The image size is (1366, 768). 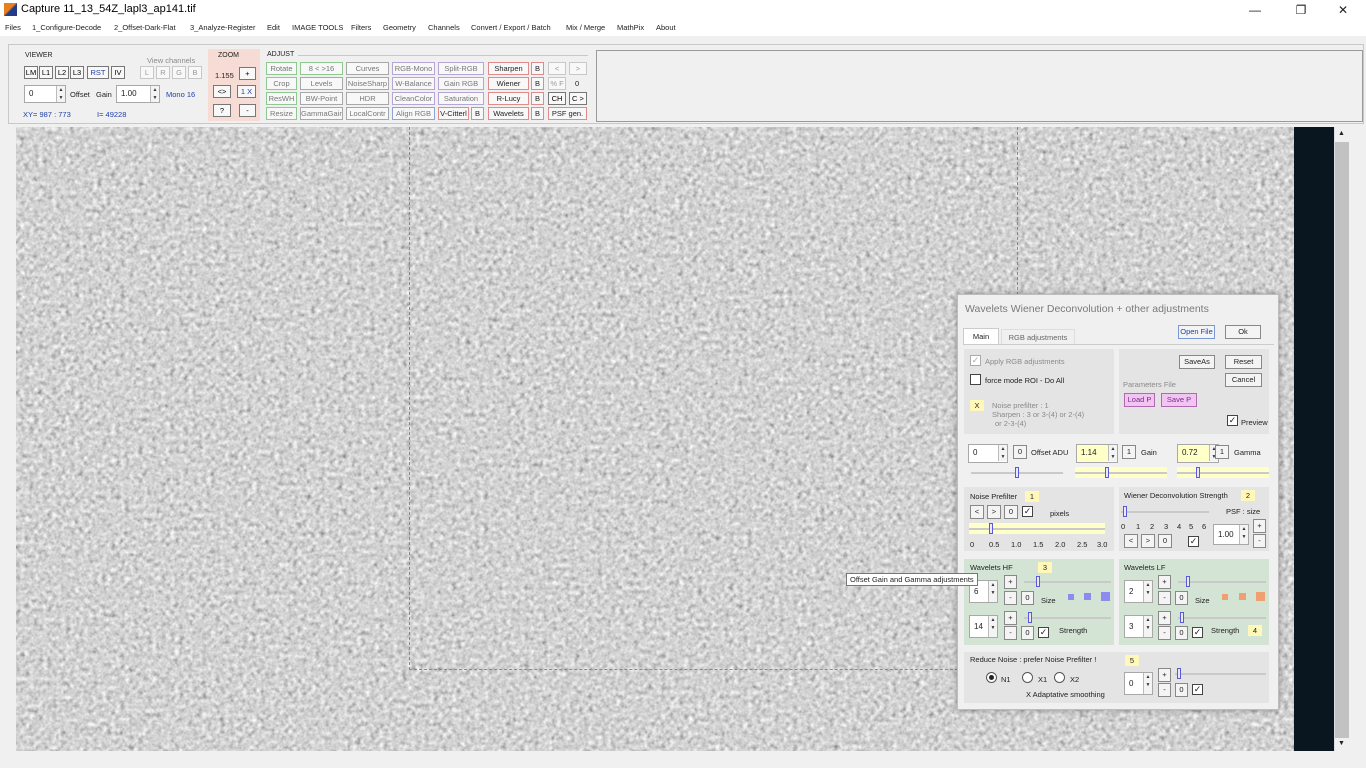 What do you see at coordinates (1038, 581) in the screenshot?
I see `hf-size-slider-thumb` at bounding box center [1038, 581].